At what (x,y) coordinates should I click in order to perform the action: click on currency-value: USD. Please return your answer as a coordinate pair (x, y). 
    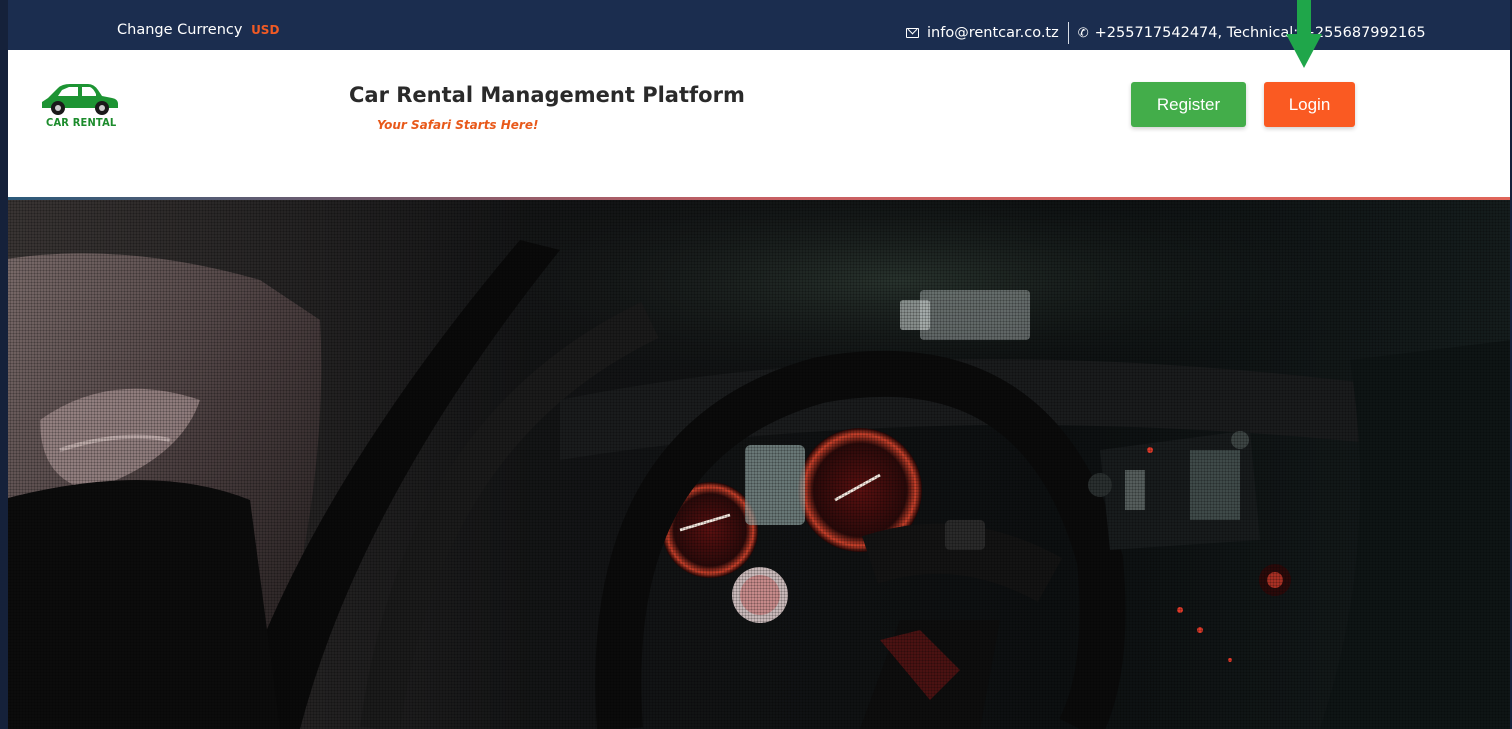
    Looking at the image, I should click on (265, 30).